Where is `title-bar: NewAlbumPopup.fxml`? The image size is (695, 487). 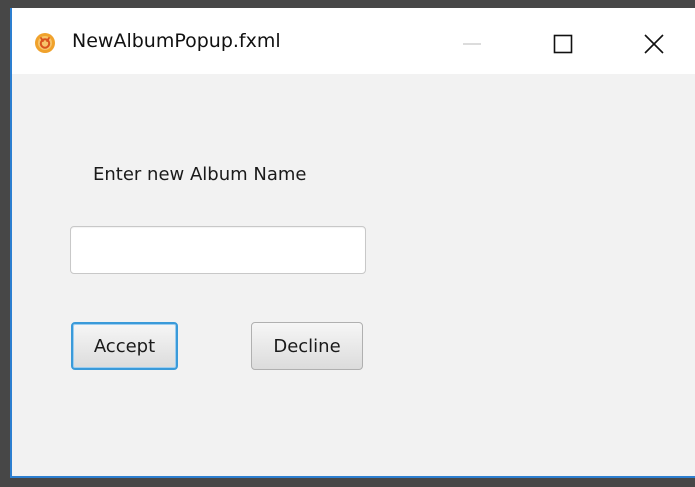
title-bar: NewAlbumPopup.fxml is located at coordinates (353, 41).